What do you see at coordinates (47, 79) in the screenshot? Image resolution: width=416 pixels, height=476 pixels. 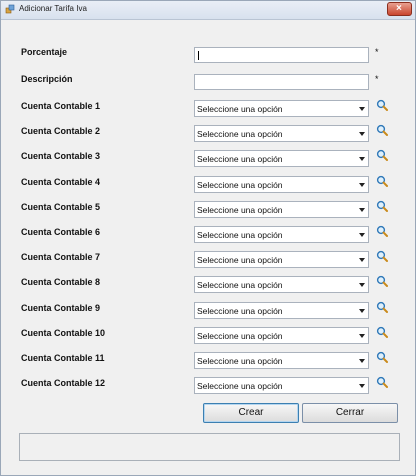 I see `descripcion-label: Descripción` at bounding box center [47, 79].